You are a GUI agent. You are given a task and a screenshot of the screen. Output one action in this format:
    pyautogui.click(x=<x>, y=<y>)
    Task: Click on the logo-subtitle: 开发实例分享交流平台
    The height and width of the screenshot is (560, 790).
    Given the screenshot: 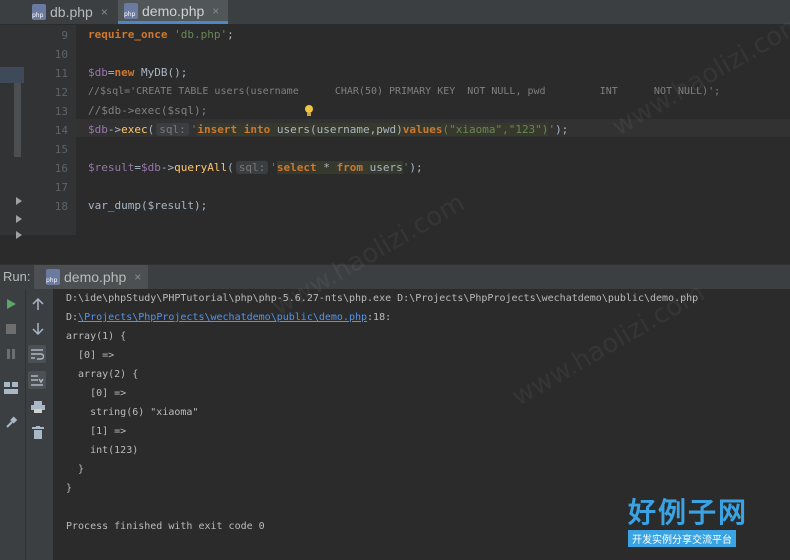 What is the action you would take?
    pyautogui.click(x=682, y=538)
    